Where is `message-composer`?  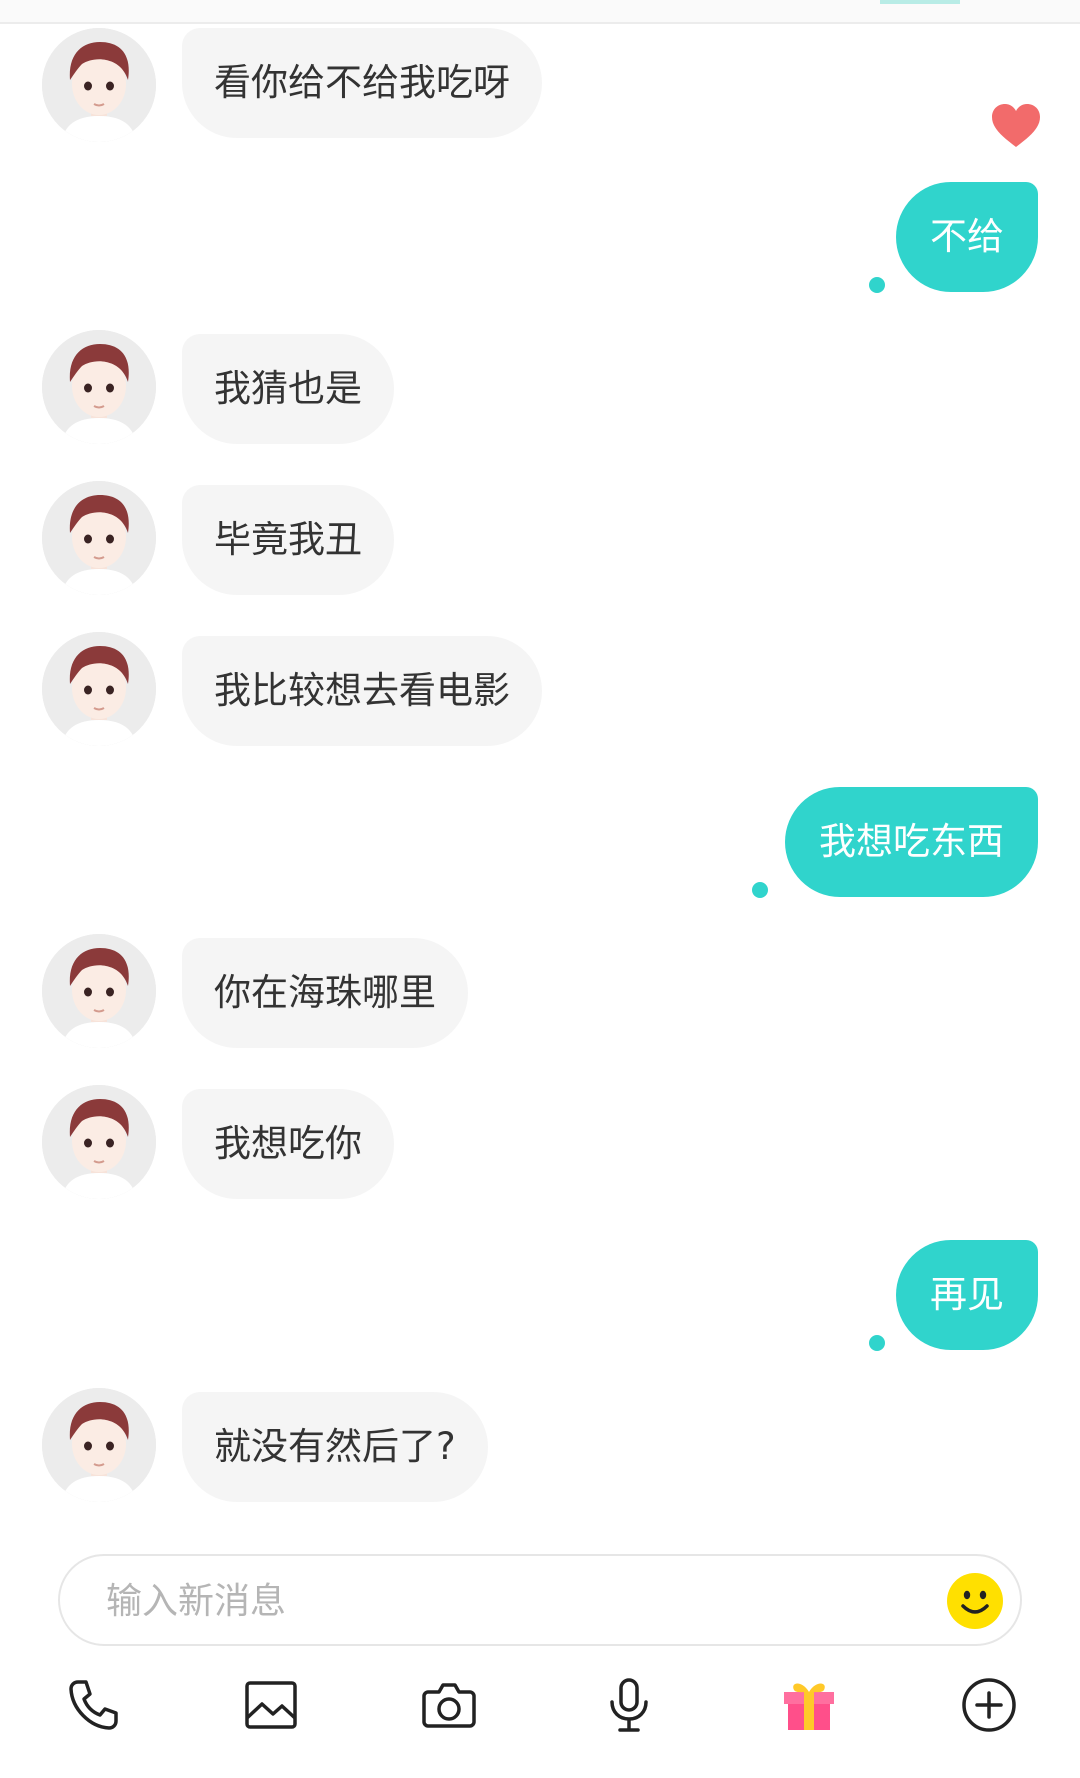 message-composer is located at coordinates (540, 1600).